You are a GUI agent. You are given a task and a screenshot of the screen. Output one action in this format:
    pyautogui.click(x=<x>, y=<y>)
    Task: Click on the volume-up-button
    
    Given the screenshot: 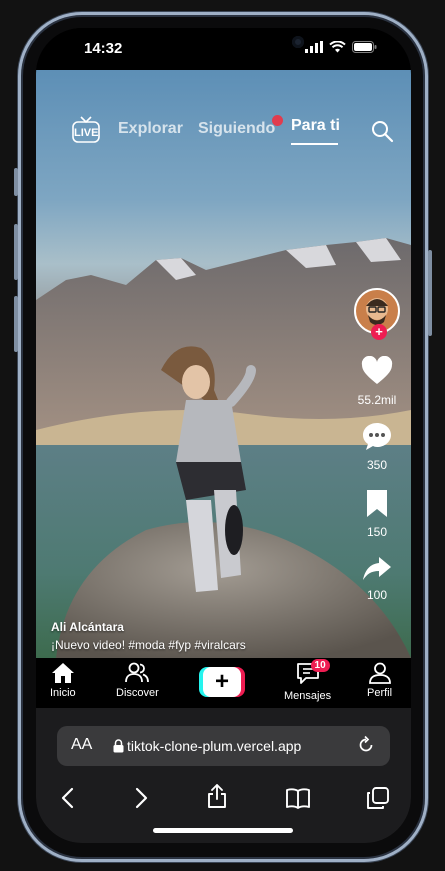 What is the action you would take?
    pyautogui.click(x=16, y=252)
    